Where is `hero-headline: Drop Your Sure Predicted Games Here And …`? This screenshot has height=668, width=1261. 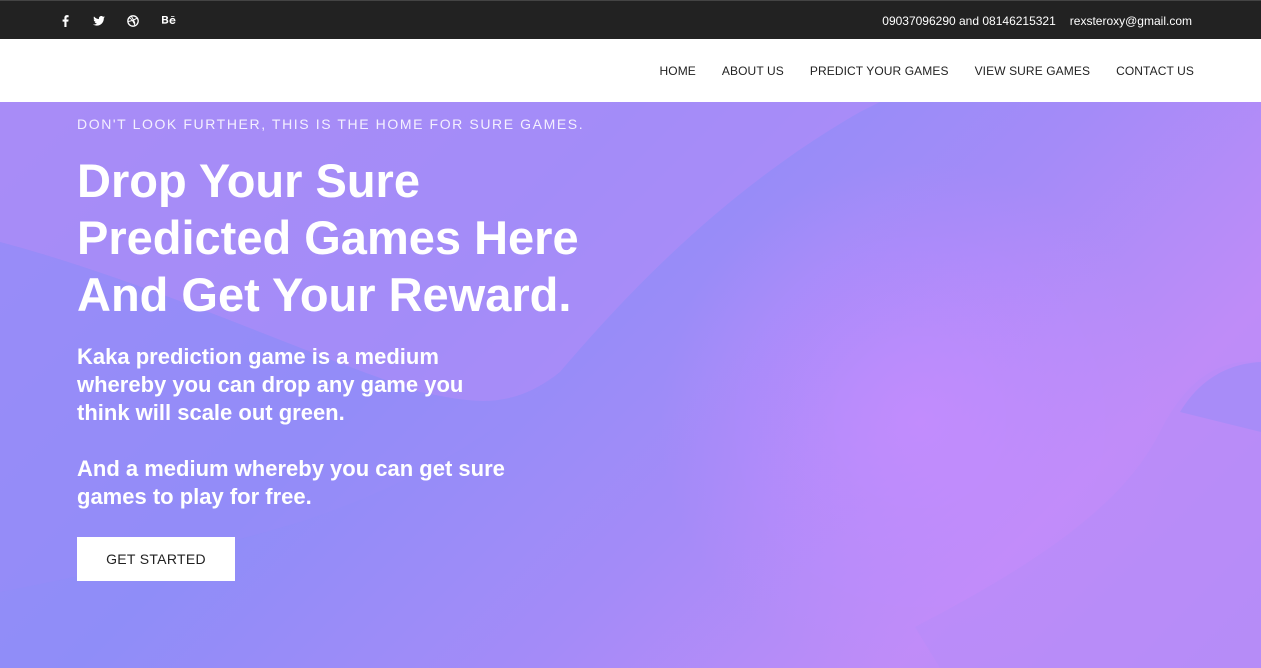 hero-headline: Drop Your Sure Predicted Games Here And … is located at coordinates (328, 237).